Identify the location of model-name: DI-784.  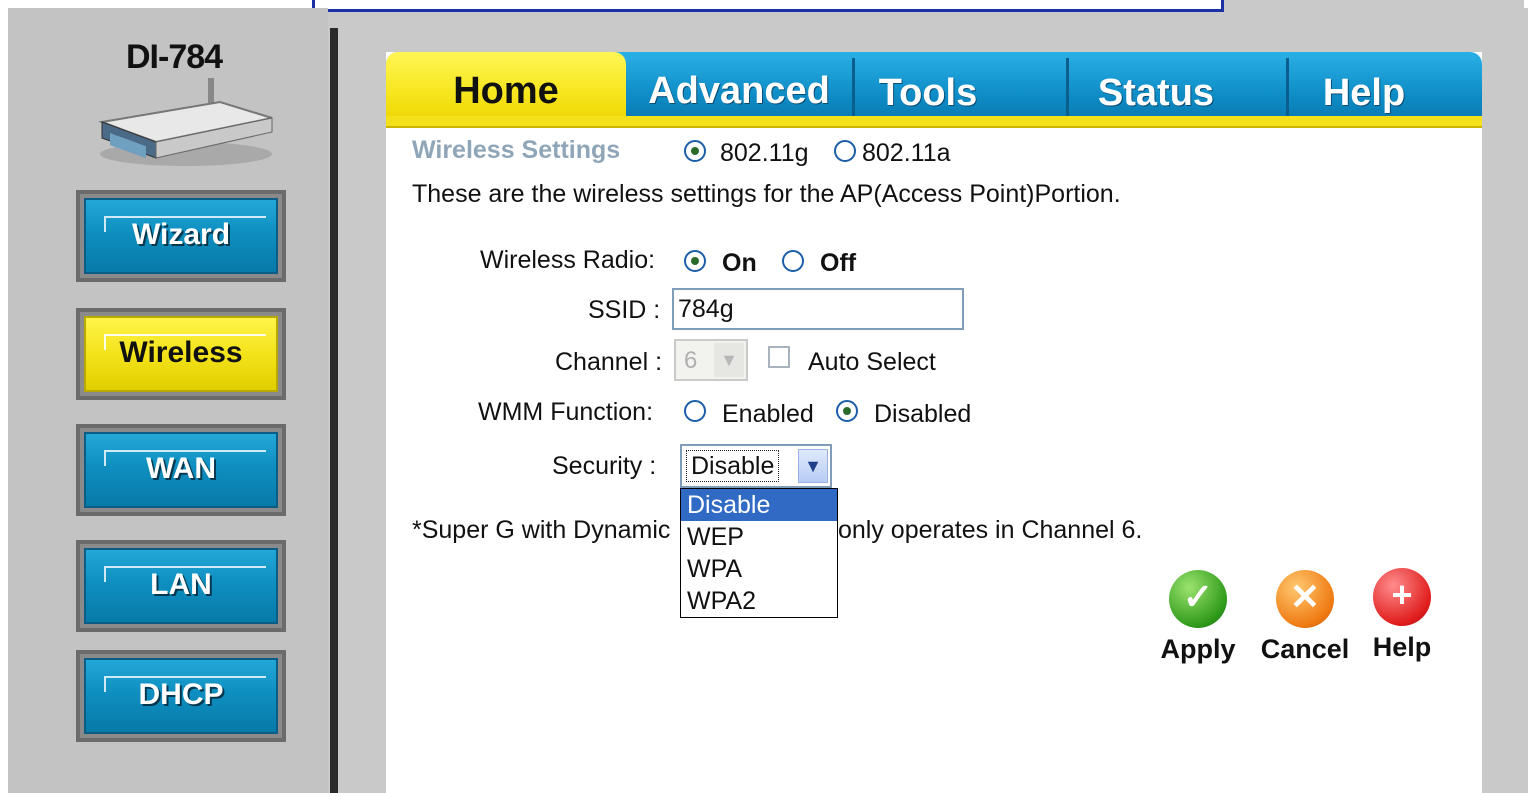
(174, 57).